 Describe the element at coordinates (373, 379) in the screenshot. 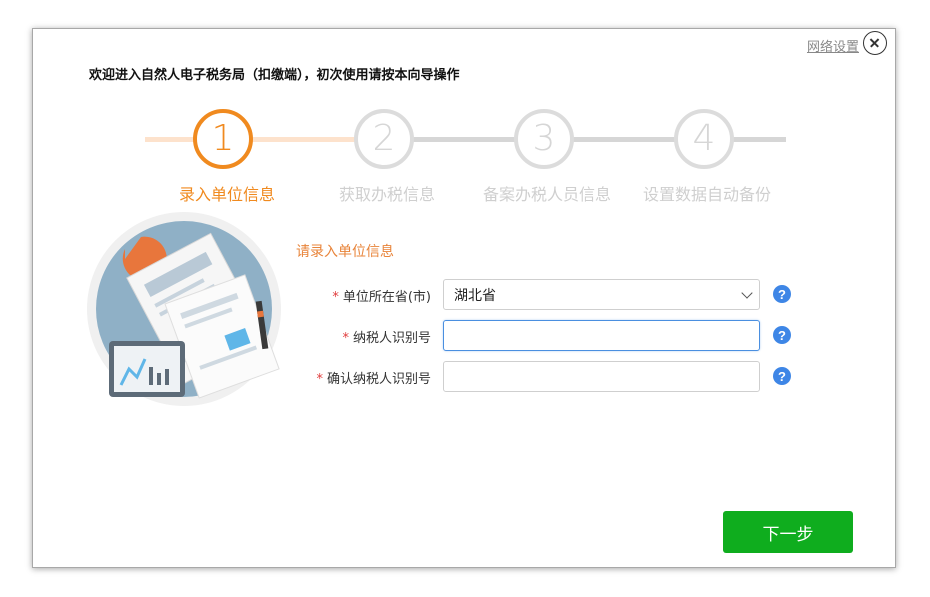

I see `confirm-taxpayer-id-label: * 确认纳税人识别号` at that location.